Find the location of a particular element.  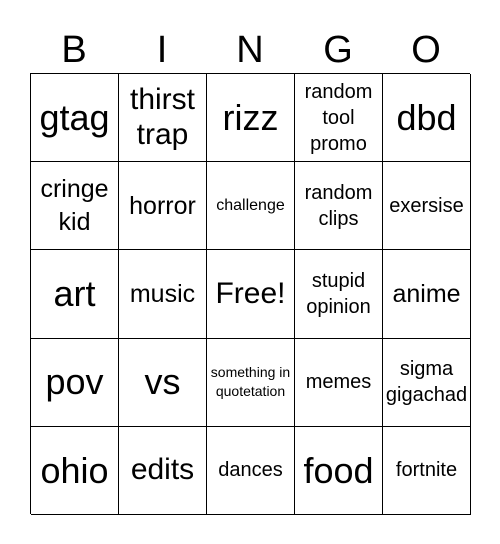

bingo-cell: dances is located at coordinates (251, 470).